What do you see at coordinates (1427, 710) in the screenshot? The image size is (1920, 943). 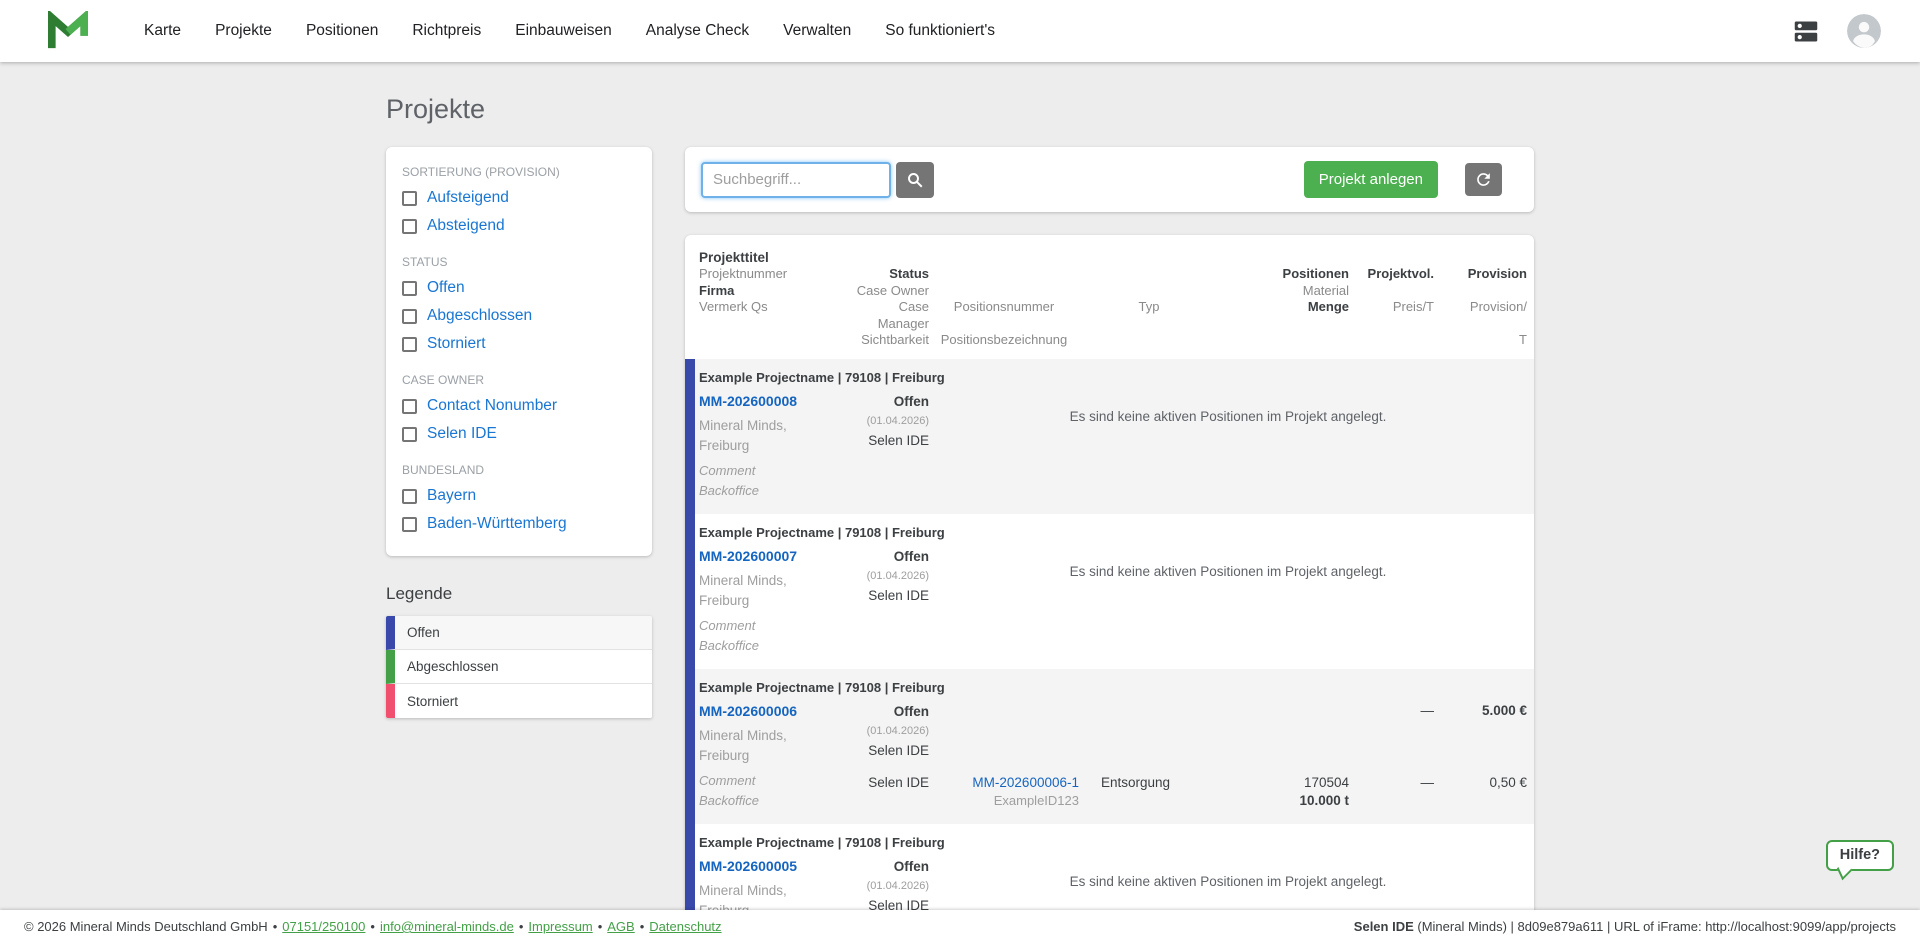 I see `project-volume-total: —` at bounding box center [1427, 710].